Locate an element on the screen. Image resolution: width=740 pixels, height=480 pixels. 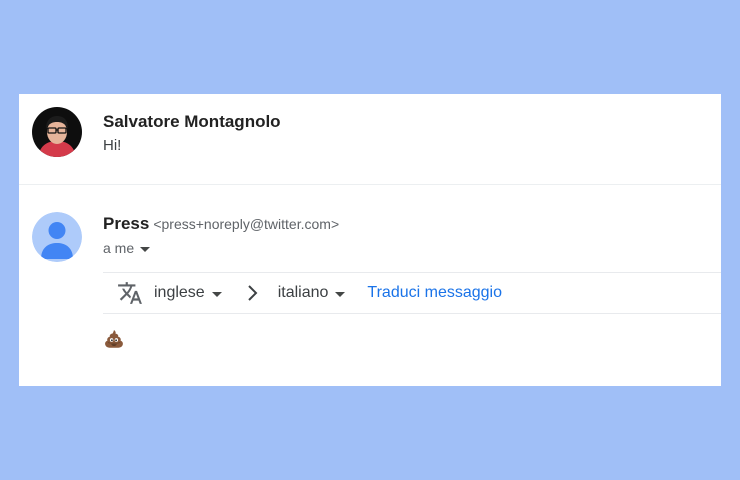
message-divider is located at coordinates (370, 184).